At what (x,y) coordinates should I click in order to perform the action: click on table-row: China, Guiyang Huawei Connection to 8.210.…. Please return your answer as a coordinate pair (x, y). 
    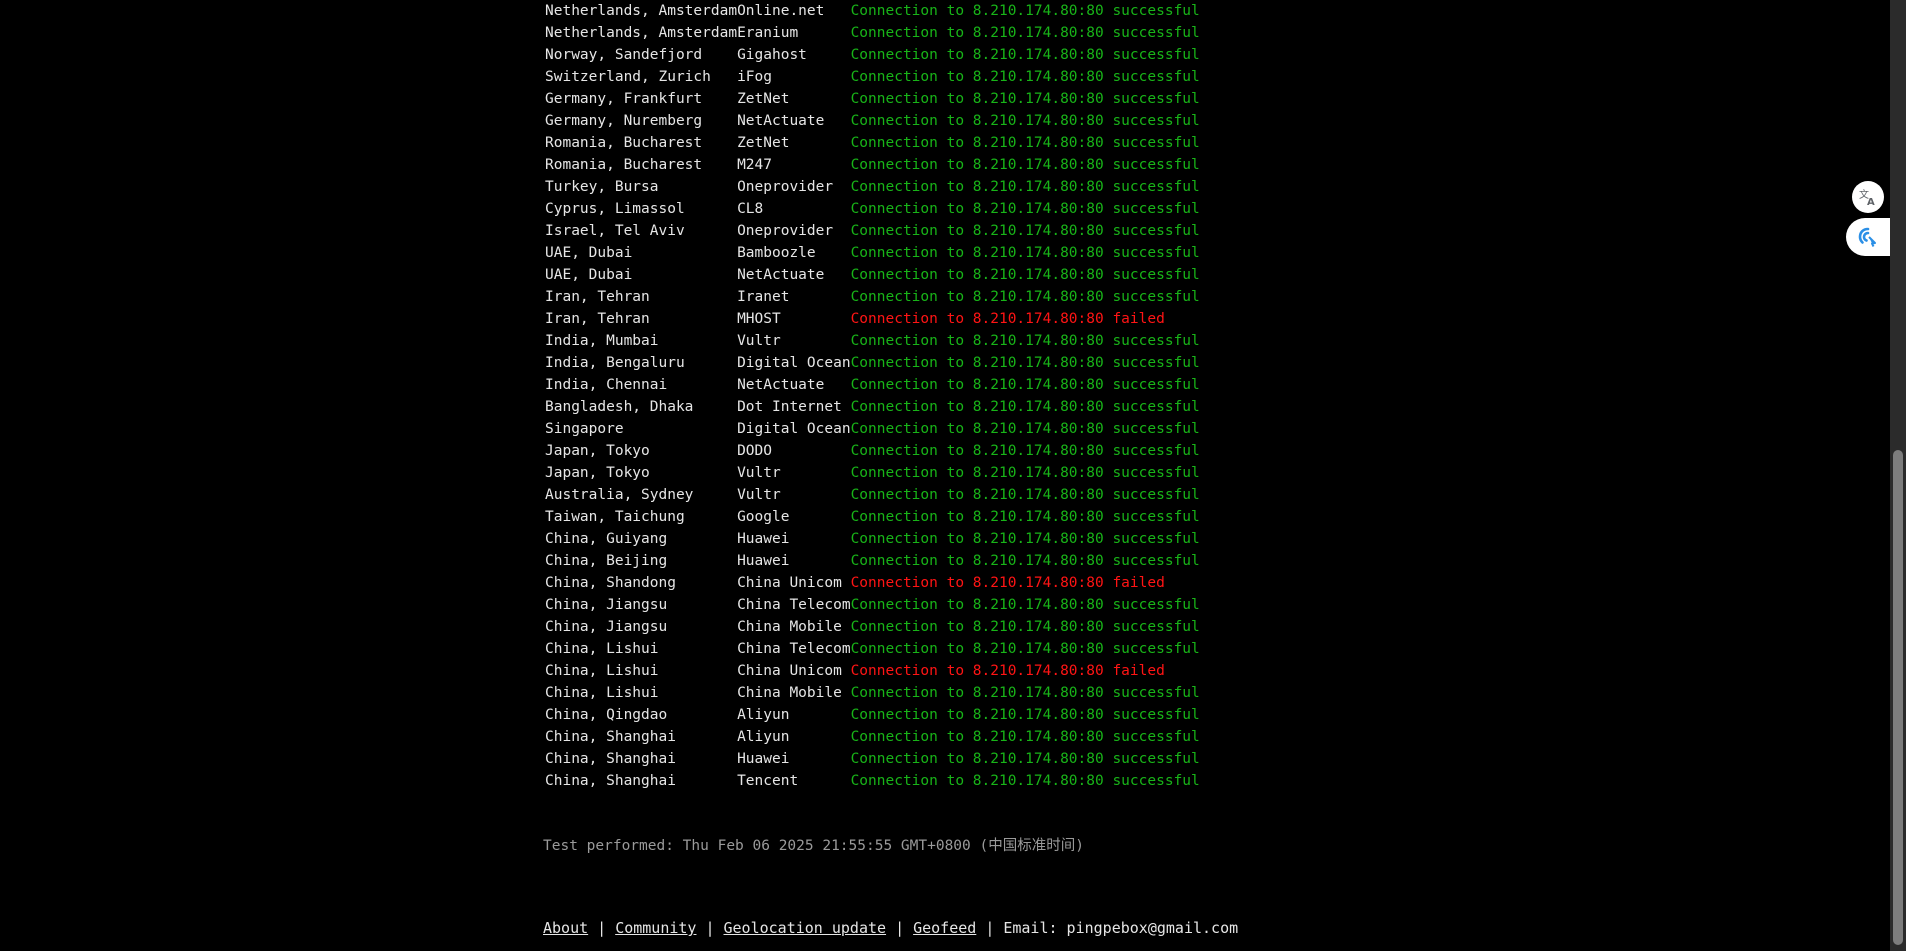
    Looking at the image, I should click on (872, 539).